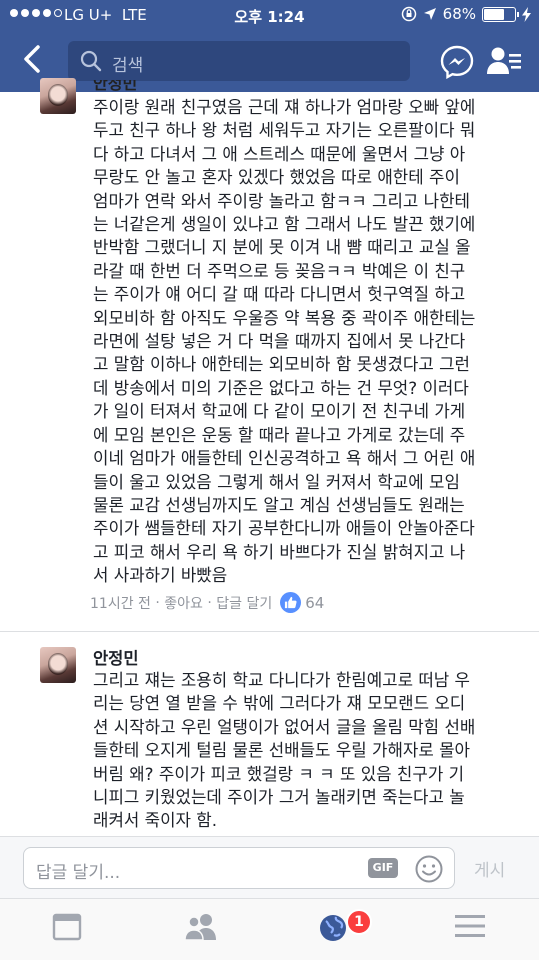 The image size is (539, 960). I want to click on top-bar: LG U+ LTE 오후 1:24 68% 검색, so click(269, 46).